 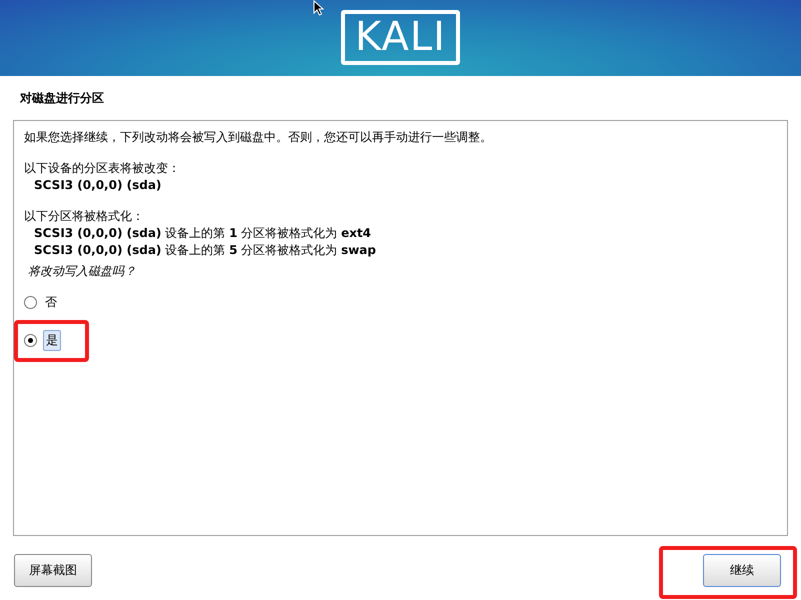 I want to click on device-line: SCSI3 (0,0,0) (sda) 设备上的第 1 分区将被格式化为 ext4, so click(x=202, y=233).